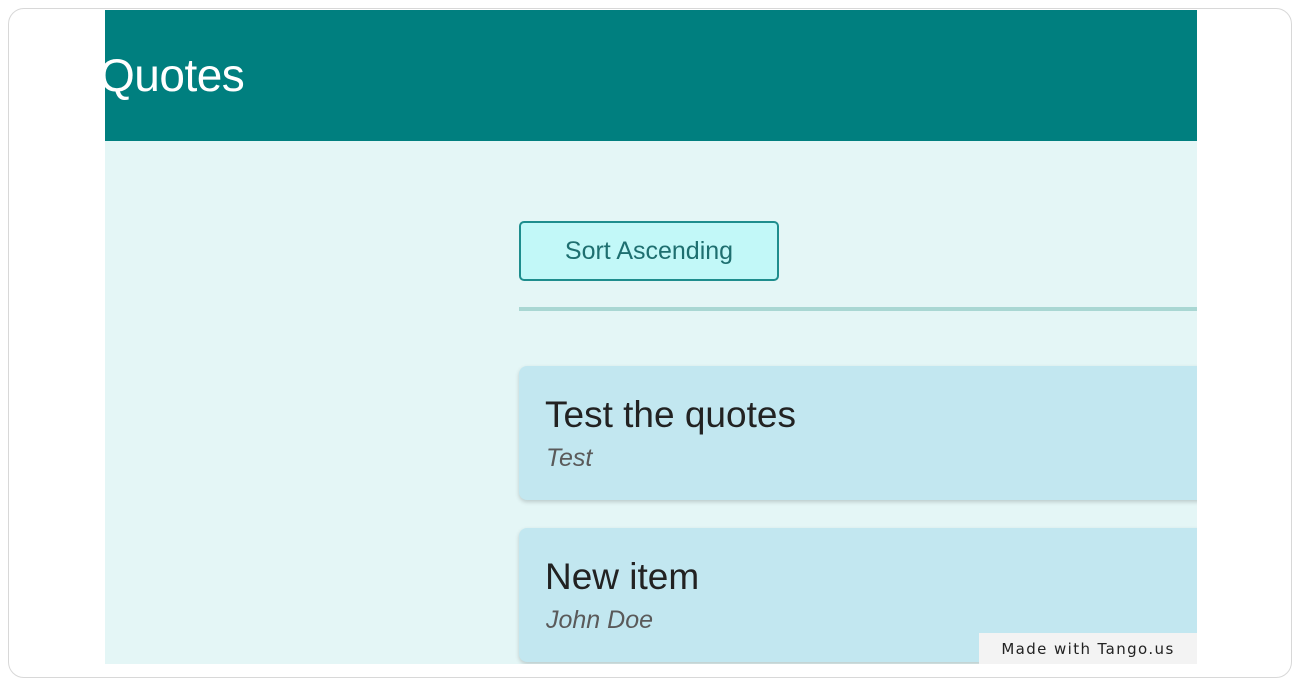  What do you see at coordinates (600, 620) in the screenshot?
I see `quote-author: John Doe` at bounding box center [600, 620].